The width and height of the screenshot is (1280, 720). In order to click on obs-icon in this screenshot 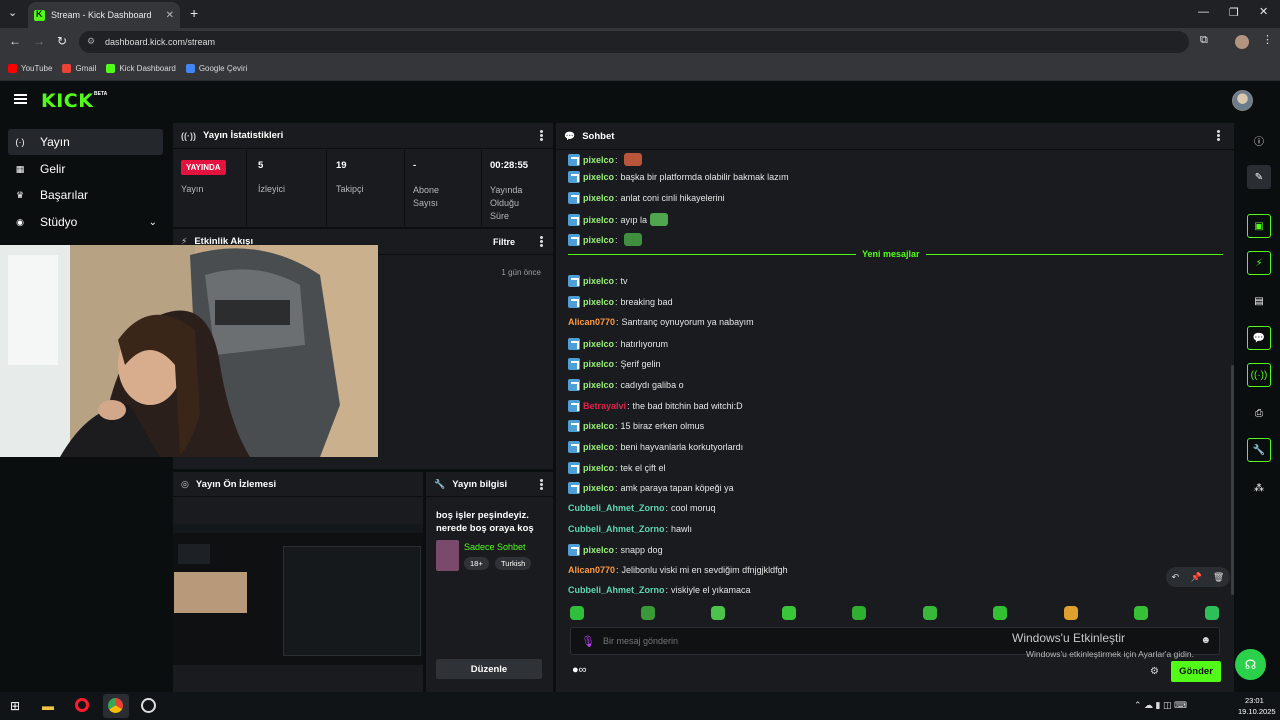, I will do `click(148, 705)`.